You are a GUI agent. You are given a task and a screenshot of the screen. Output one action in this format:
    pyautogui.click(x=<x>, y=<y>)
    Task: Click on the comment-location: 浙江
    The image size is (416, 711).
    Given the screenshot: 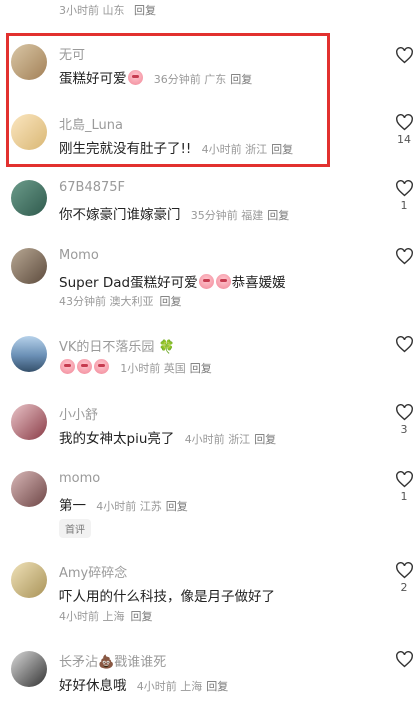 What is the action you would take?
    pyautogui.click(x=239, y=439)
    